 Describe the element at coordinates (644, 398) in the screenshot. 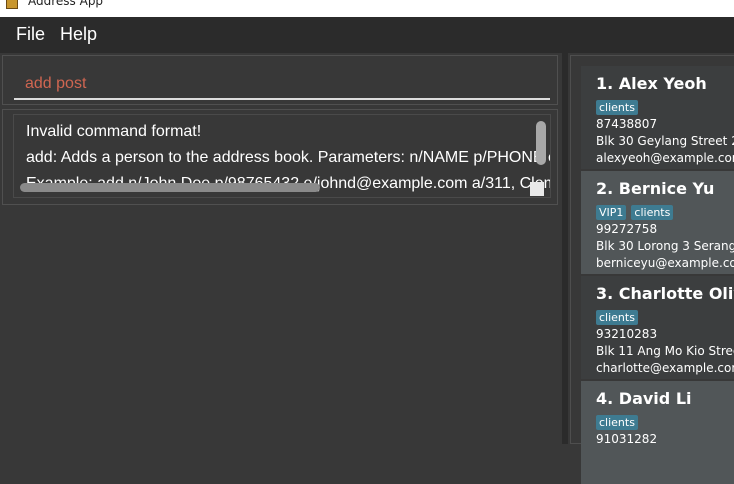

I see `person-name: 4. David Li` at that location.